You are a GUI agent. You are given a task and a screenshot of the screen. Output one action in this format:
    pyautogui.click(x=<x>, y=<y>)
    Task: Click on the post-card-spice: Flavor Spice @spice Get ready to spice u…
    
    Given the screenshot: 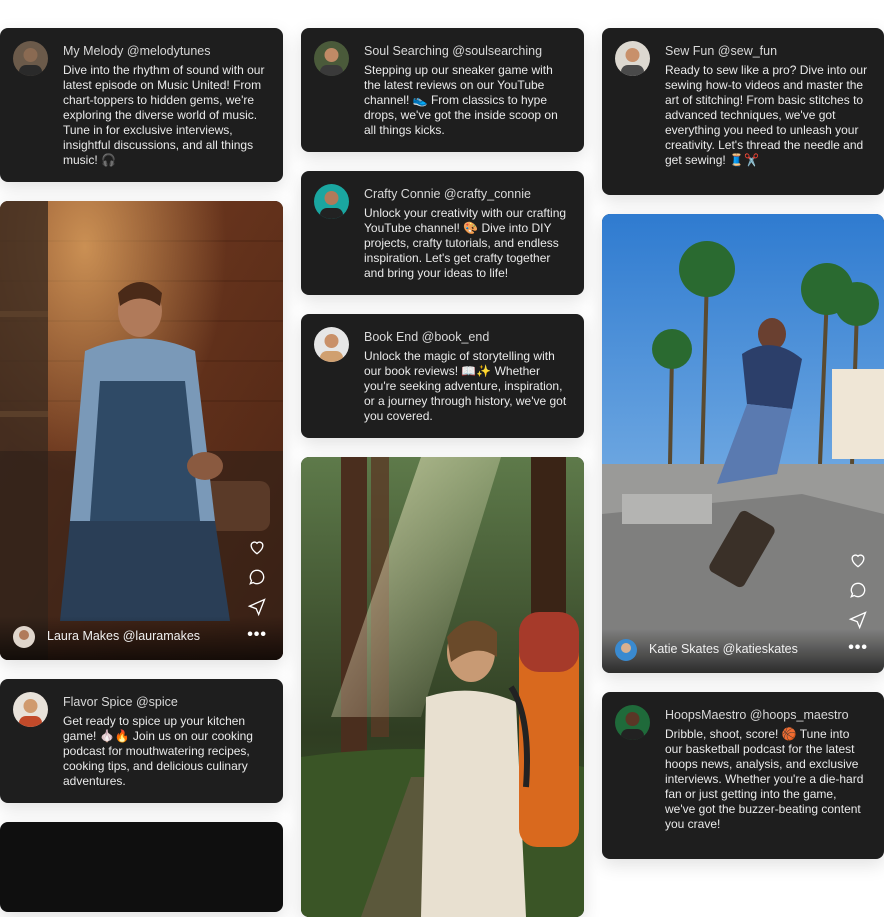 What is the action you would take?
    pyautogui.click(x=141, y=741)
    